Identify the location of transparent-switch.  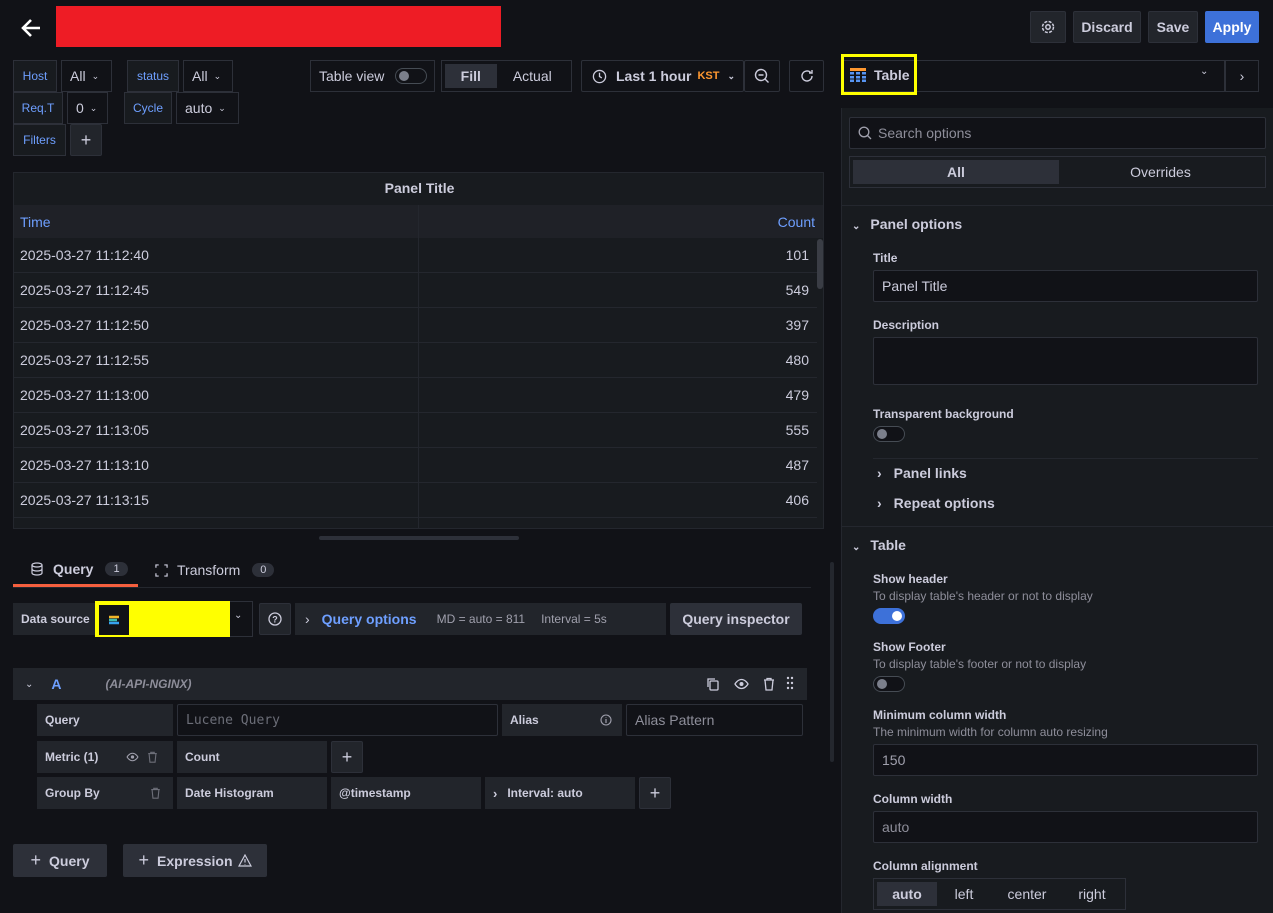
(889, 434).